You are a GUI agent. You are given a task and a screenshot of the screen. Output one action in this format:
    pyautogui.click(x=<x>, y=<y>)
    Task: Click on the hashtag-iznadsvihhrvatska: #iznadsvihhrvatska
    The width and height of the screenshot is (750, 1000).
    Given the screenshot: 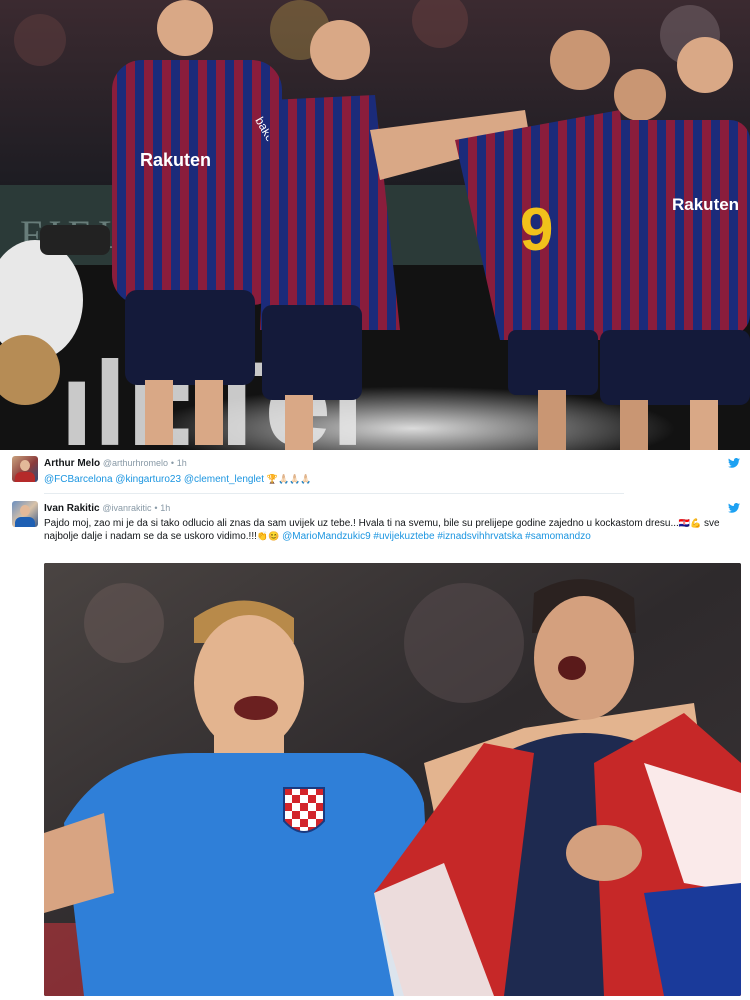 What is the action you would take?
    pyautogui.click(x=479, y=536)
    